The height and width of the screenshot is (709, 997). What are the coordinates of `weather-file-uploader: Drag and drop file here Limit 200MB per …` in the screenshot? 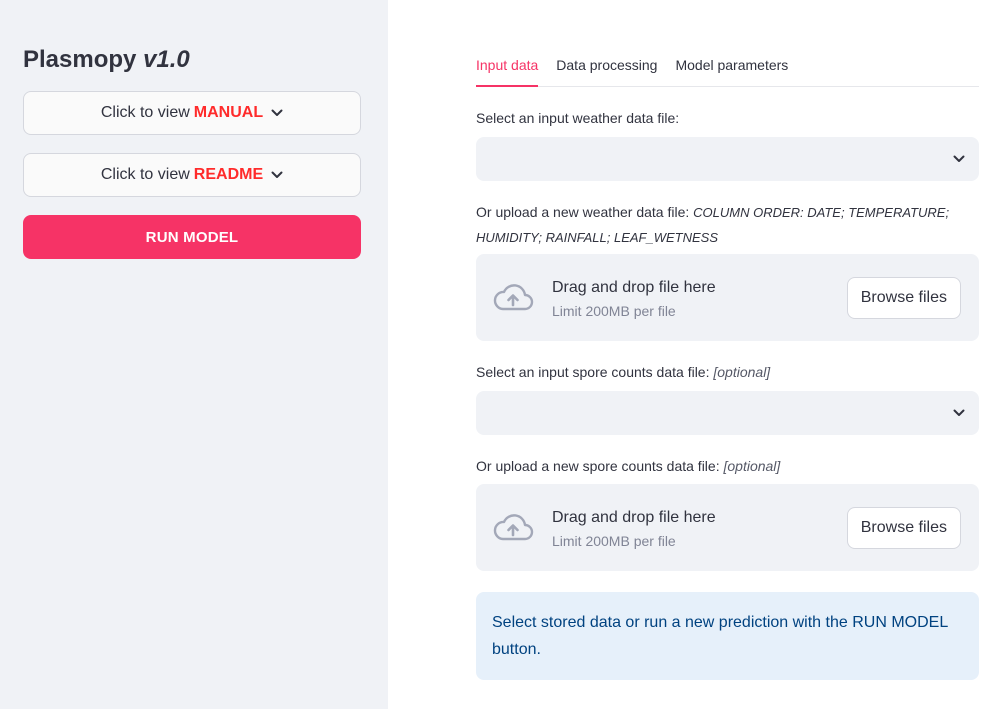 It's located at (727, 297).